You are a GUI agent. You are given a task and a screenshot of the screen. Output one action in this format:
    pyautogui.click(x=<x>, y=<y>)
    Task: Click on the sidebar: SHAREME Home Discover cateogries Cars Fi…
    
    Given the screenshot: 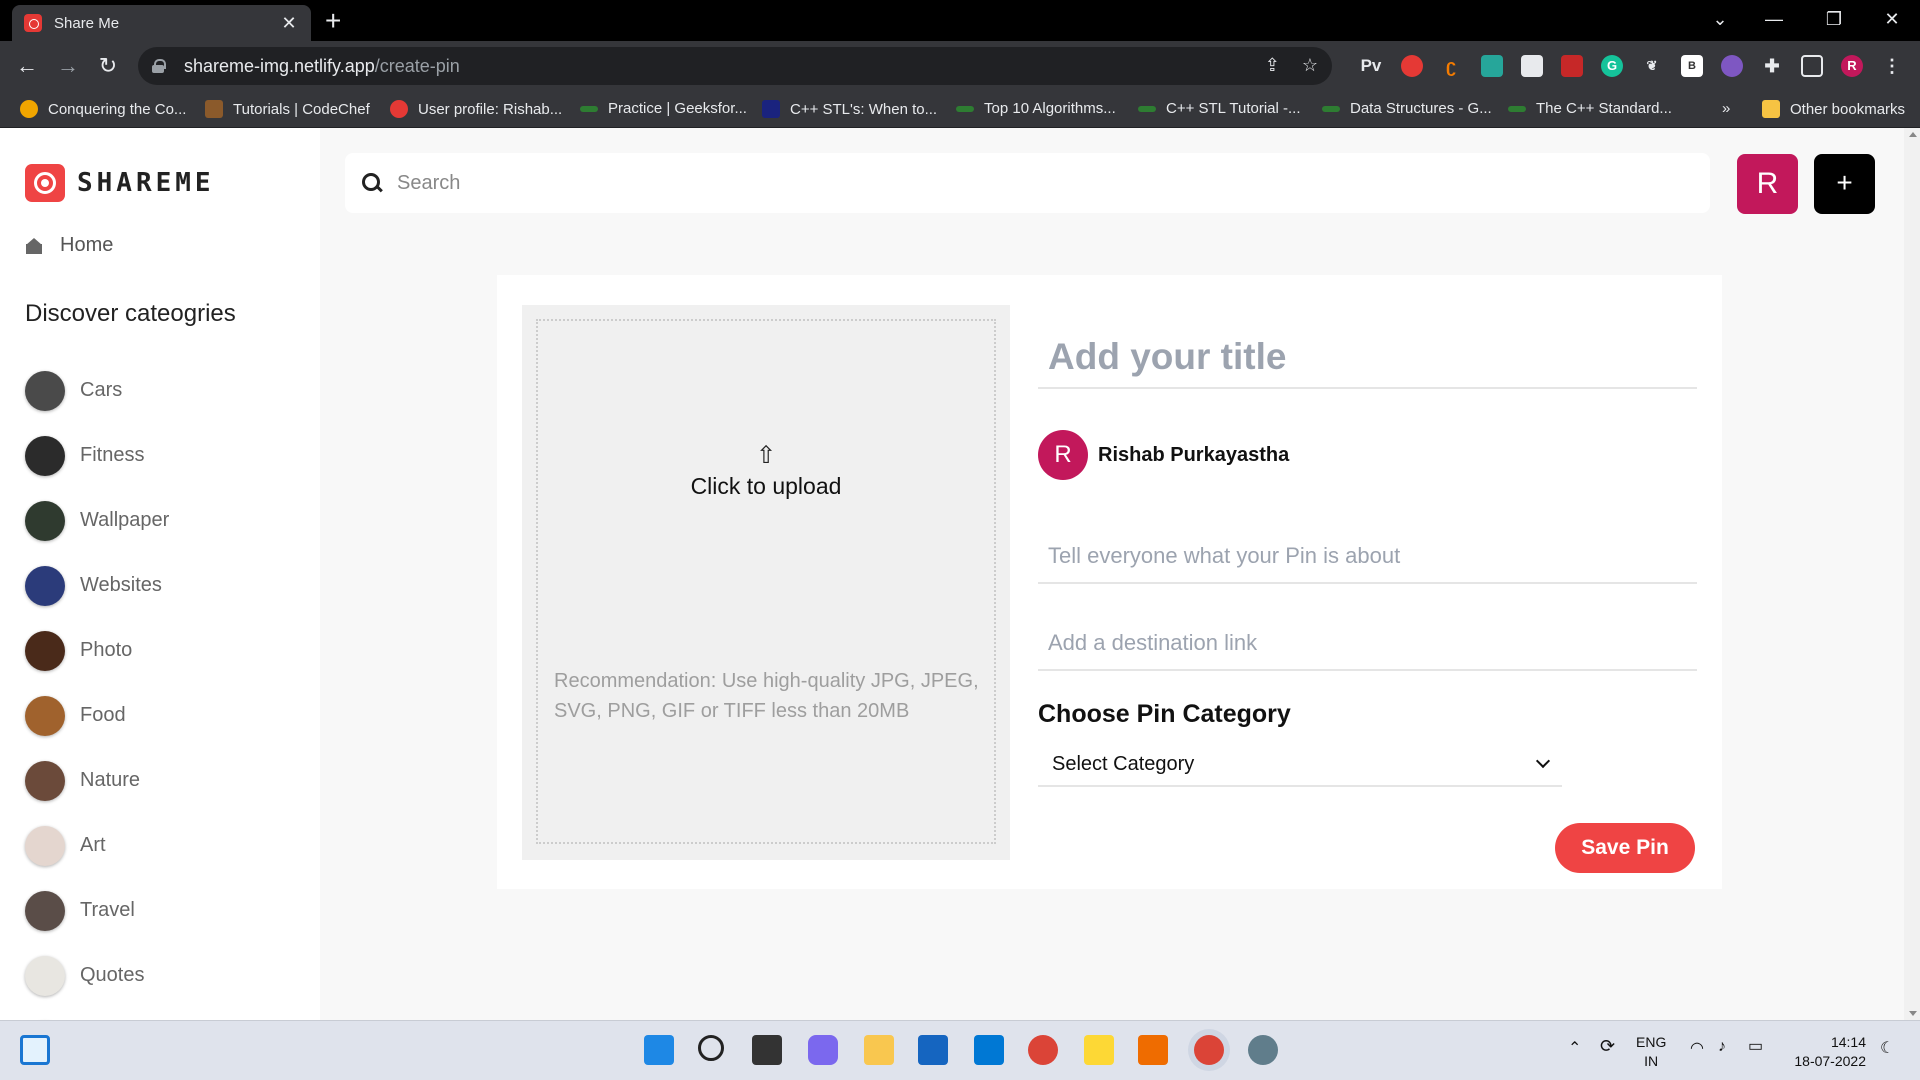 What is the action you would take?
    pyautogui.click(x=160, y=574)
    